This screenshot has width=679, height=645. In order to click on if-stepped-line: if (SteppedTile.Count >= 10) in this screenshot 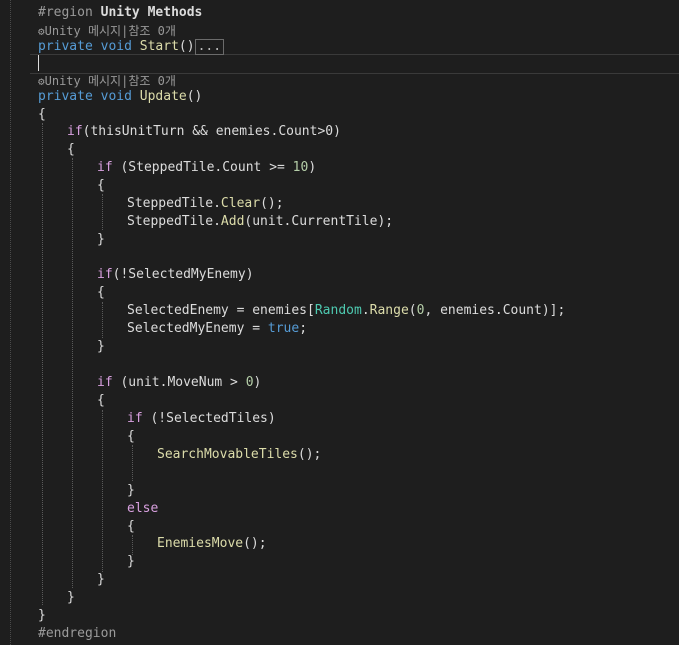, I will do `click(207, 167)`.